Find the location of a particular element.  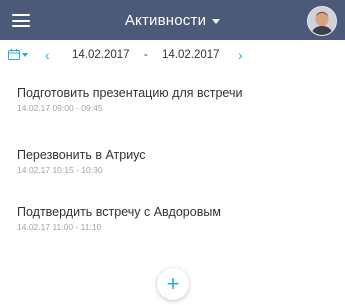

activity-time: 14.02.17 09:00 - 09:45 is located at coordinates (60, 108).